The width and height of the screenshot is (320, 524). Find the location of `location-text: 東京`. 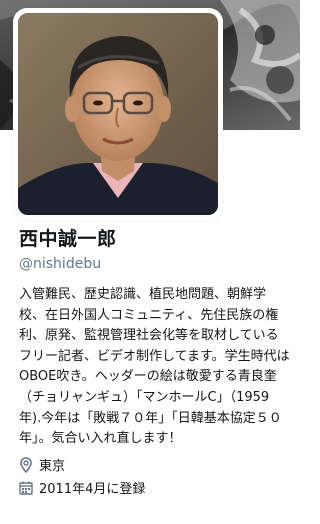

location-text: 東京 is located at coordinates (52, 467).